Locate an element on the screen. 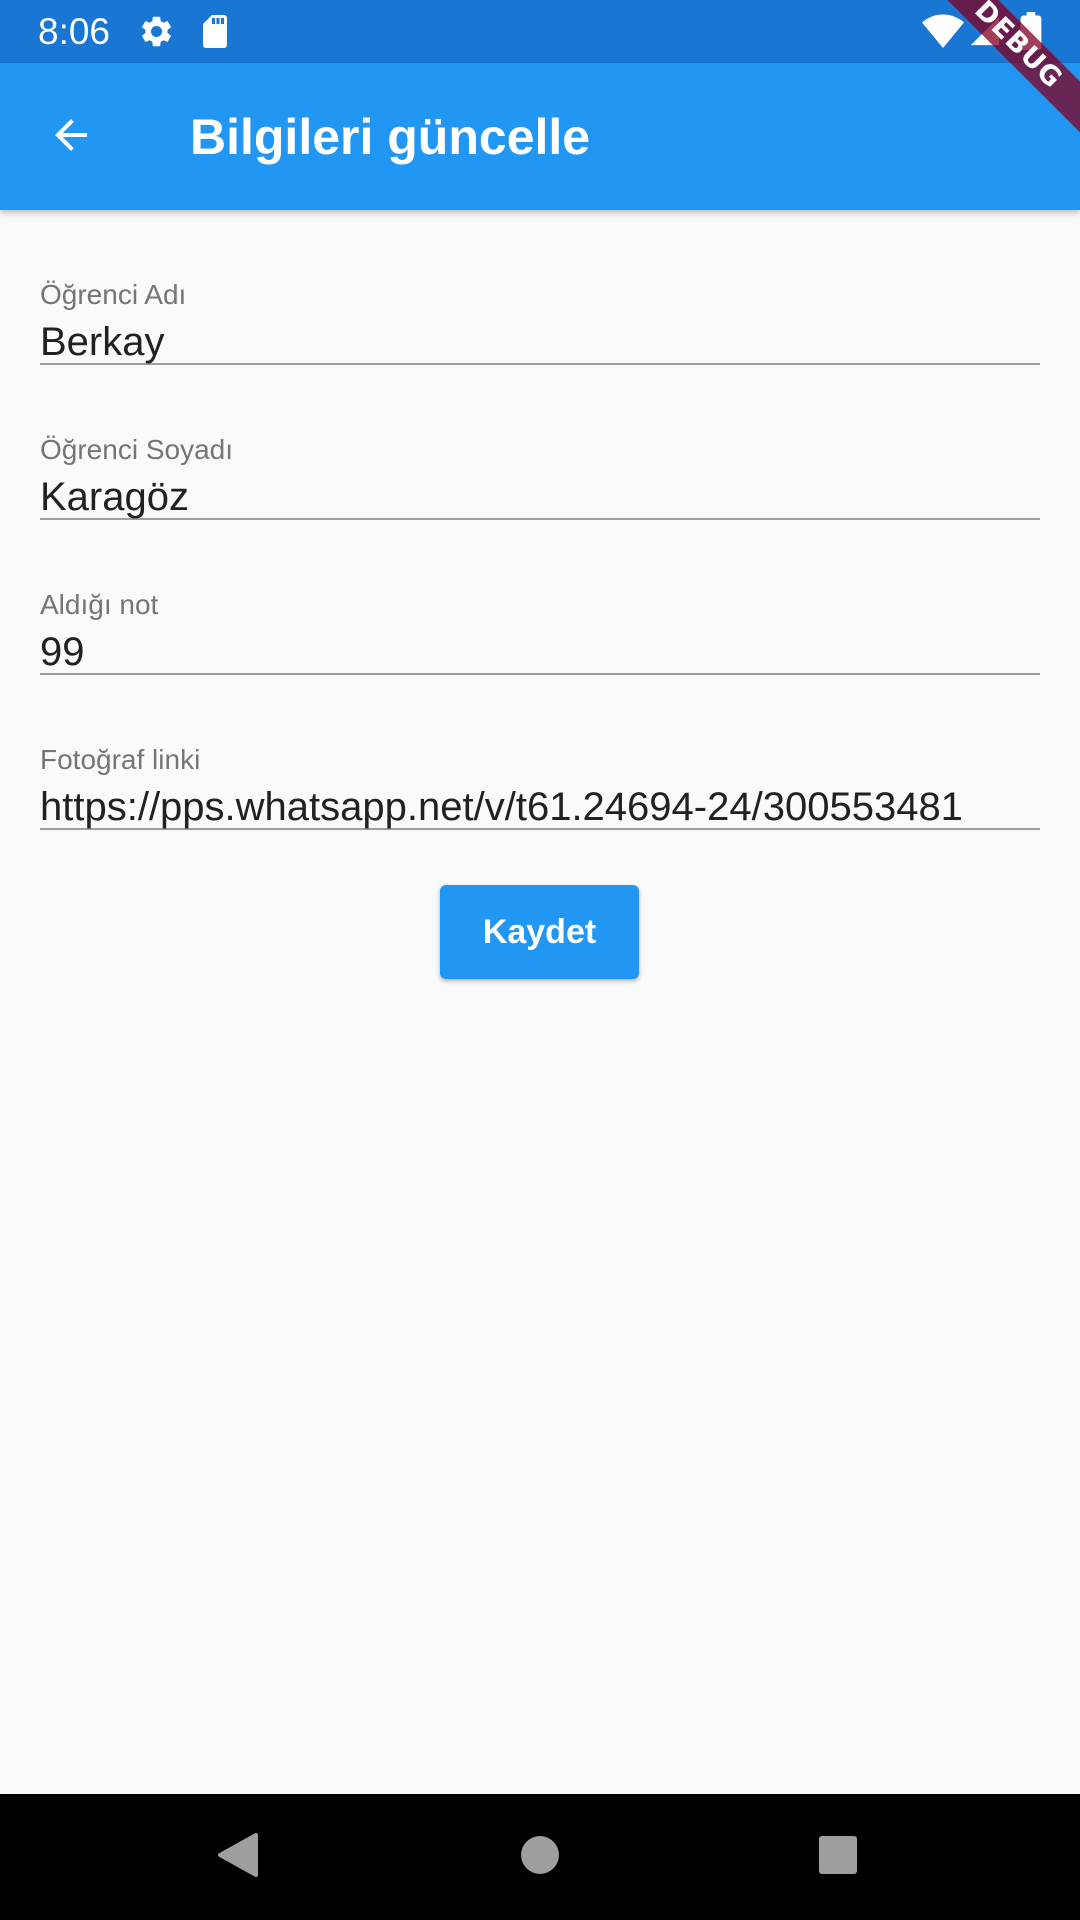 Image resolution: width=1080 pixels, height=1920 pixels. back-button is located at coordinates (71, 137).